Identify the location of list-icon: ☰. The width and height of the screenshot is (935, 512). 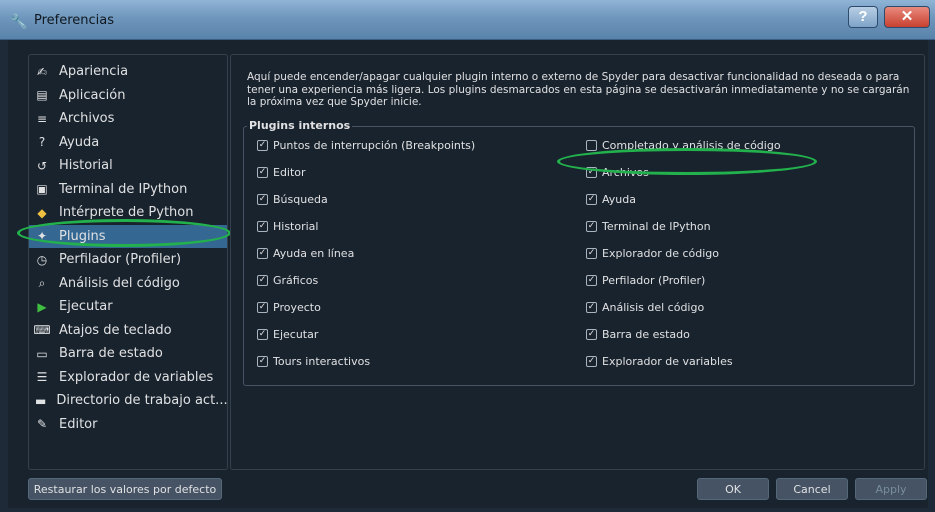
(42, 377).